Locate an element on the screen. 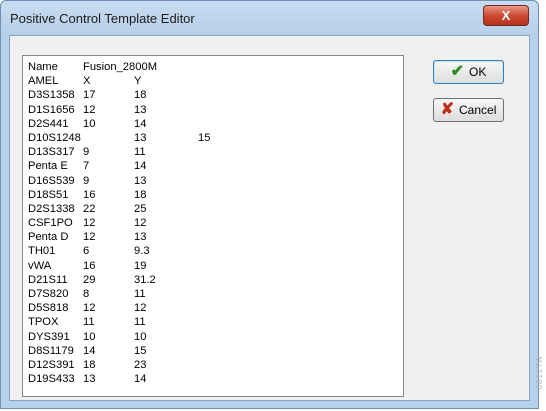 The width and height of the screenshot is (546, 411). title-bar: Positive Control Template Editor X is located at coordinates (269, 18).